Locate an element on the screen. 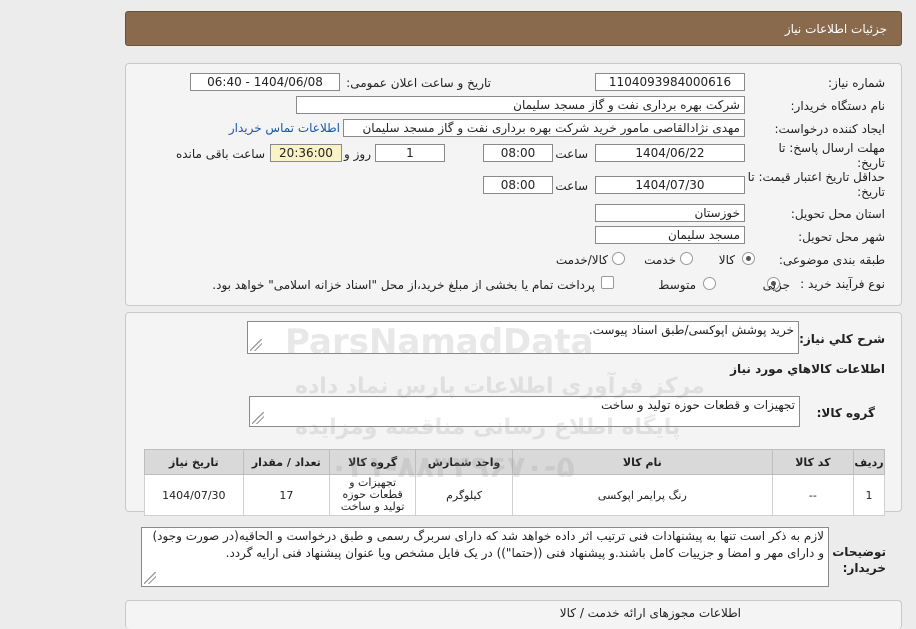  price-validity-date-field: 1404/07/30 is located at coordinates (670, 185).